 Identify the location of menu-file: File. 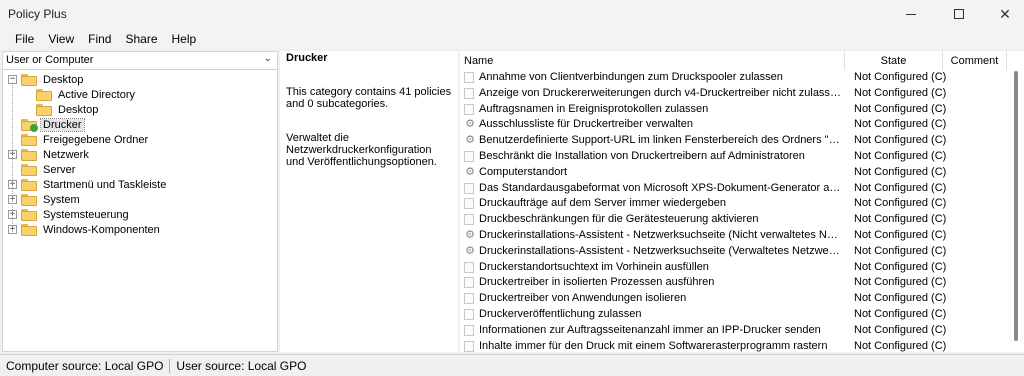
(24, 39).